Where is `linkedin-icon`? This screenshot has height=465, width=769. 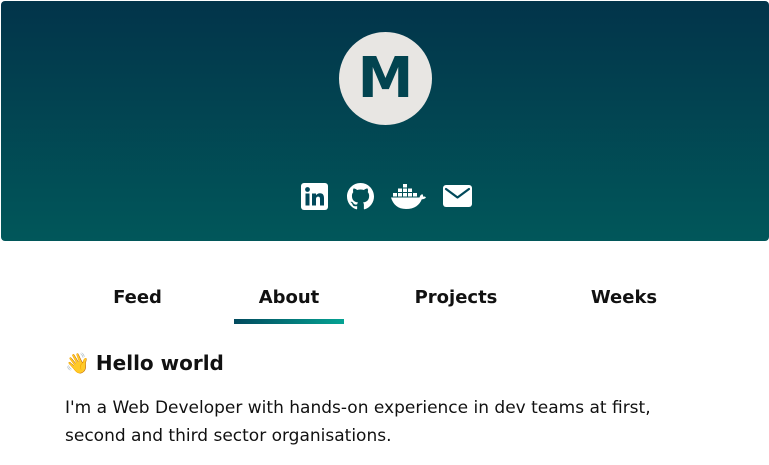
linkedin-icon is located at coordinates (314, 196).